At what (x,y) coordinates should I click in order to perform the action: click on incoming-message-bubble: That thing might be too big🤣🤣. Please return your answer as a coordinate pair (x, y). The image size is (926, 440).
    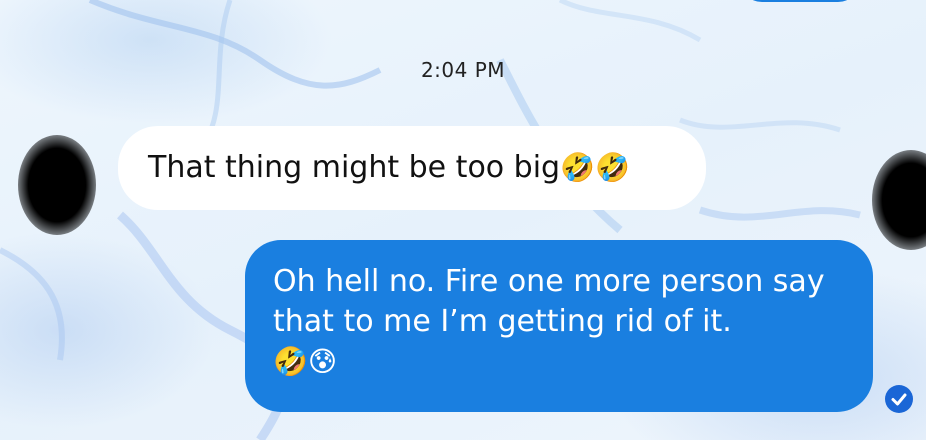
    Looking at the image, I should click on (412, 168).